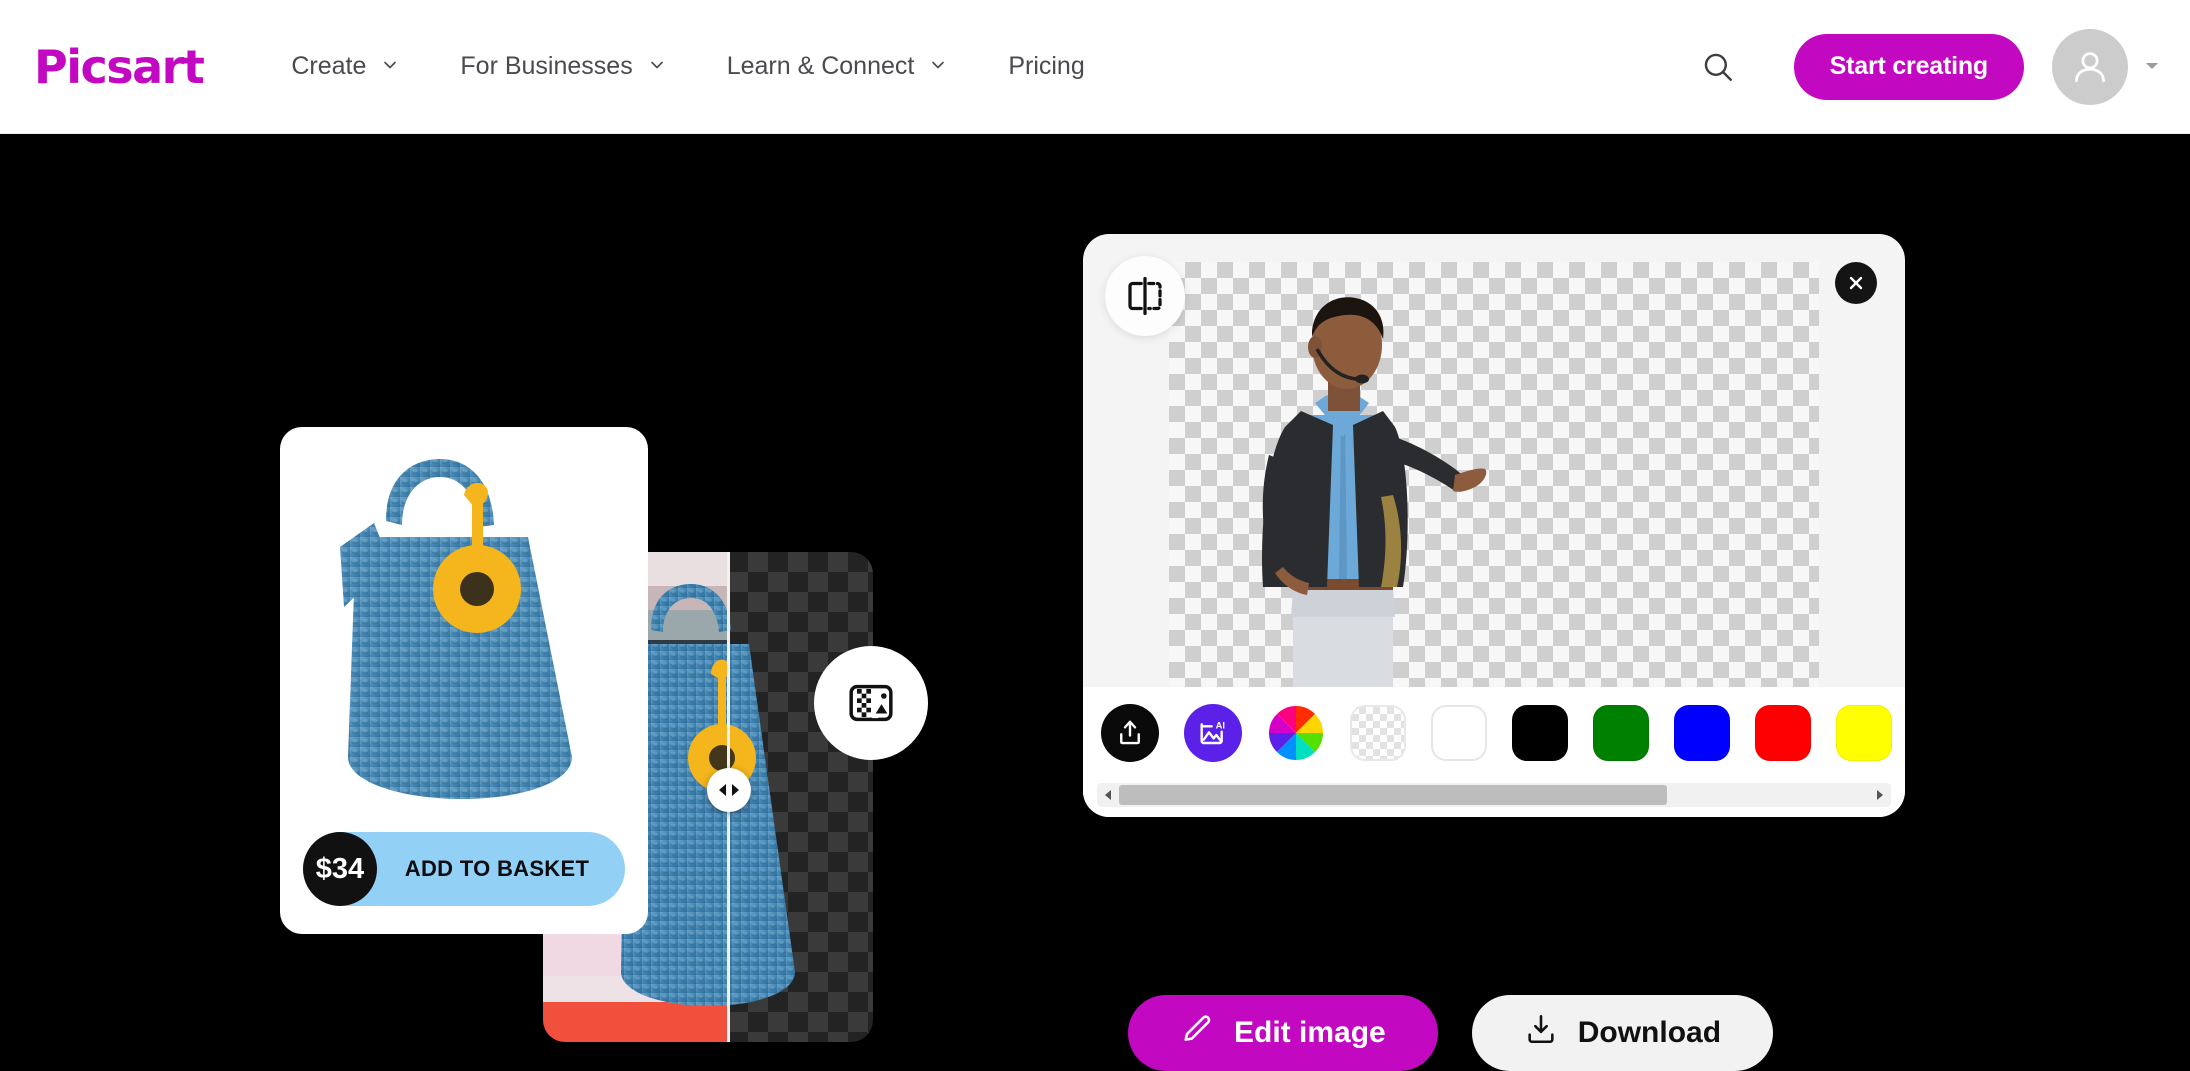 This screenshot has height=1071, width=2190. What do you see at coordinates (1197, 1033) in the screenshot?
I see `pencil-icon` at bounding box center [1197, 1033].